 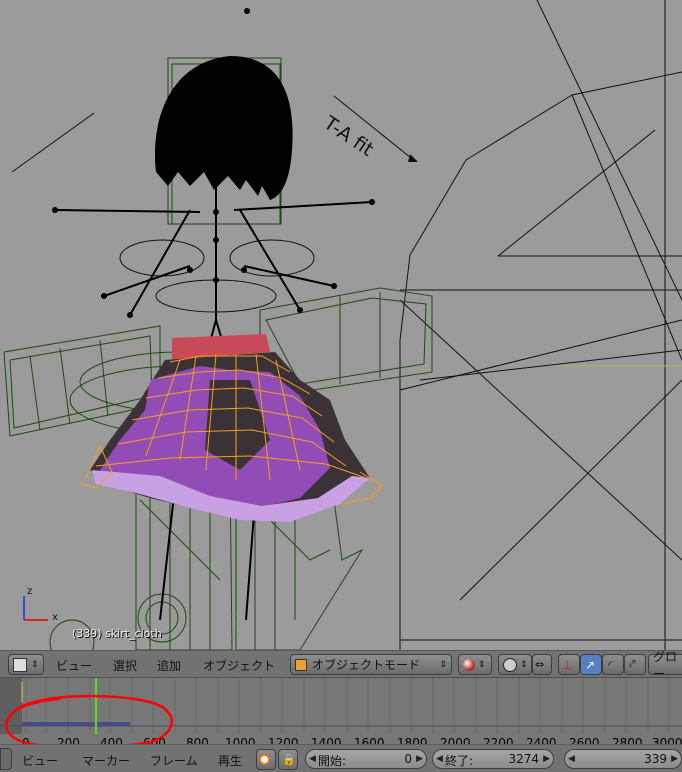 I want to click on record-button, so click(x=266, y=759).